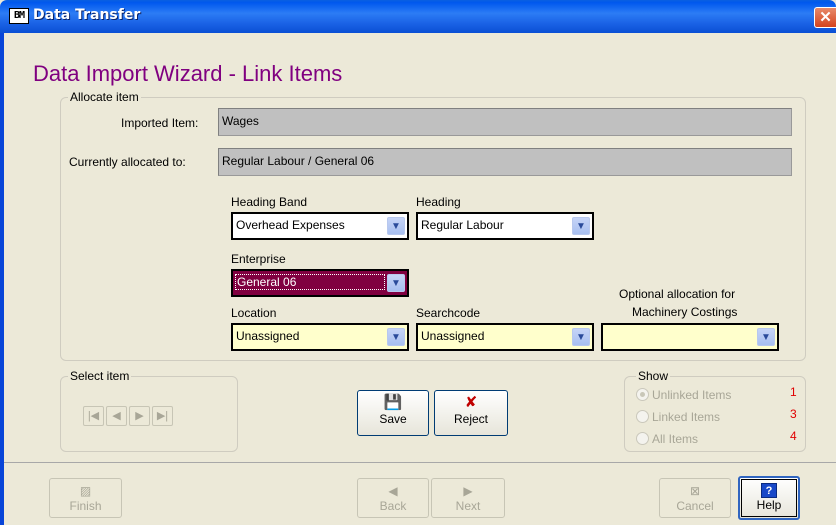 The width and height of the screenshot is (836, 525). I want to click on close-button: ✕, so click(825, 17).